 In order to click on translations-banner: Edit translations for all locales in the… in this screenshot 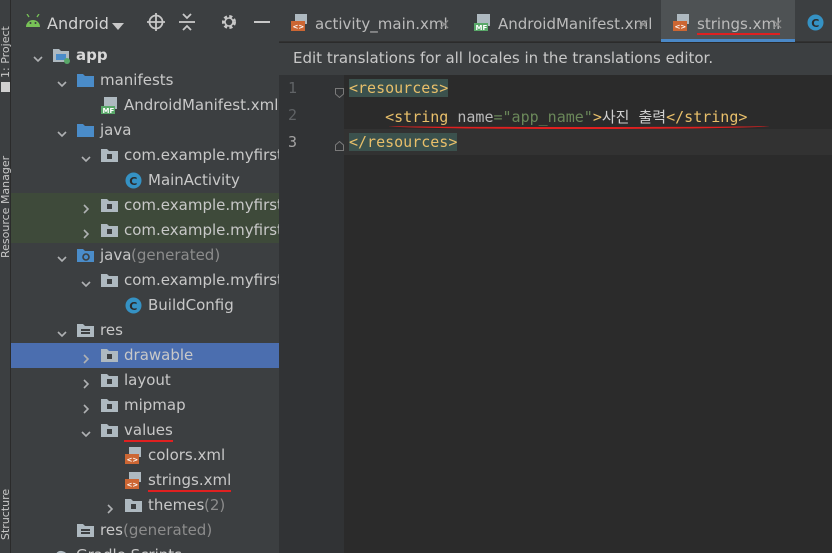, I will do `click(555, 59)`.